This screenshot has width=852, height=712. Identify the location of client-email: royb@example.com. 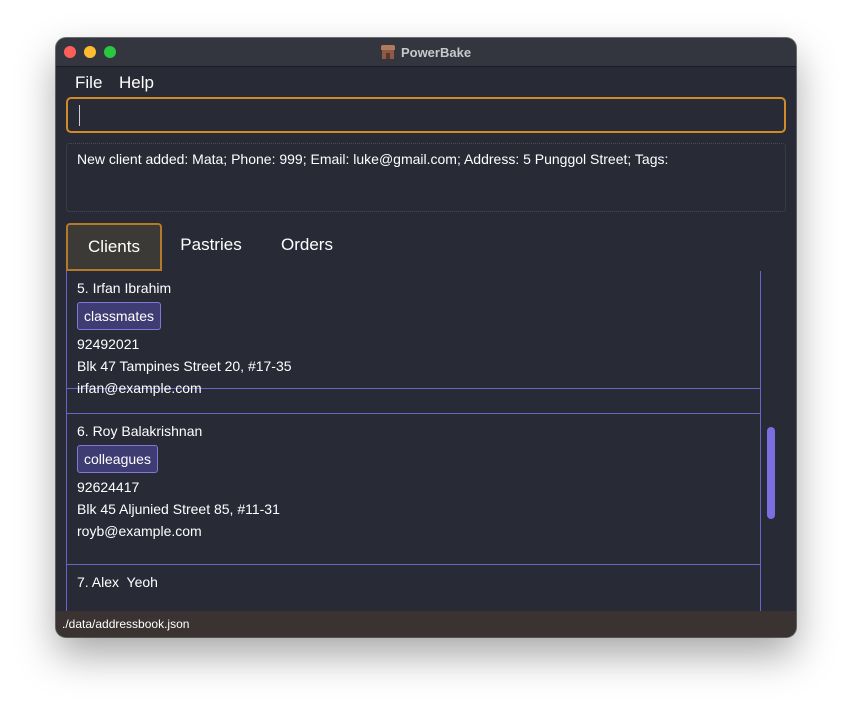
(139, 531).